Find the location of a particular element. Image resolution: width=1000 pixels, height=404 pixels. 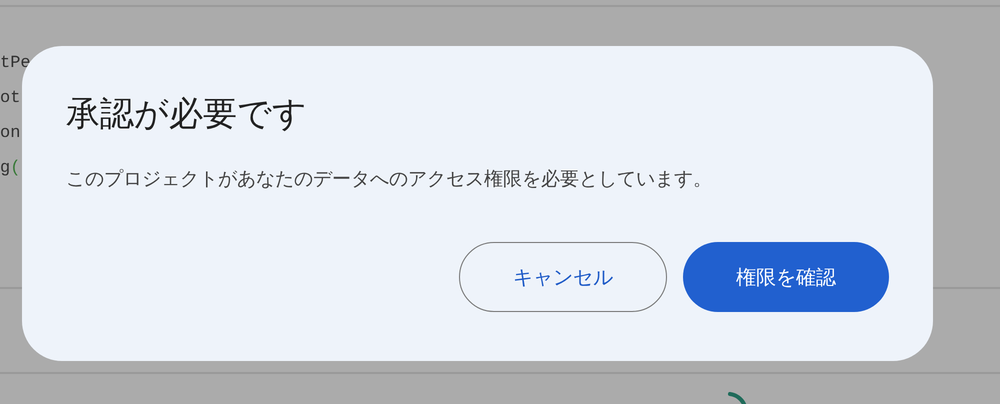

code-line: g( is located at coordinates (10, 169).